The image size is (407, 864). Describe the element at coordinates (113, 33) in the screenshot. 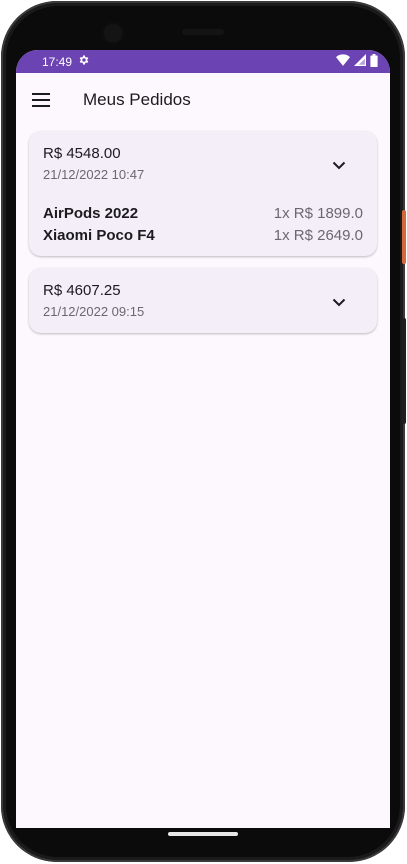

I see `front-camera` at that location.